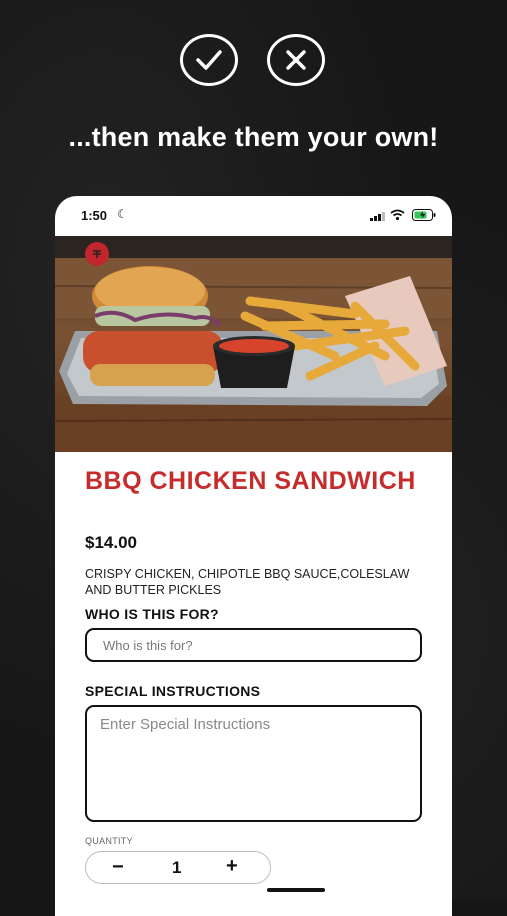 The width and height of the screenshot is (507, 916). I want to click on decrement-button: −, so click(118, 867).